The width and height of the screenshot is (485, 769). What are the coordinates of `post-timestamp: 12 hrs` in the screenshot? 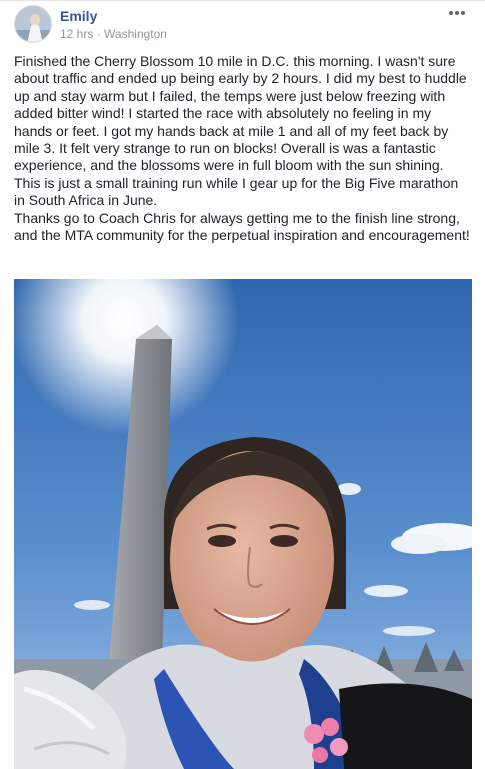 It's located at (76, 34).